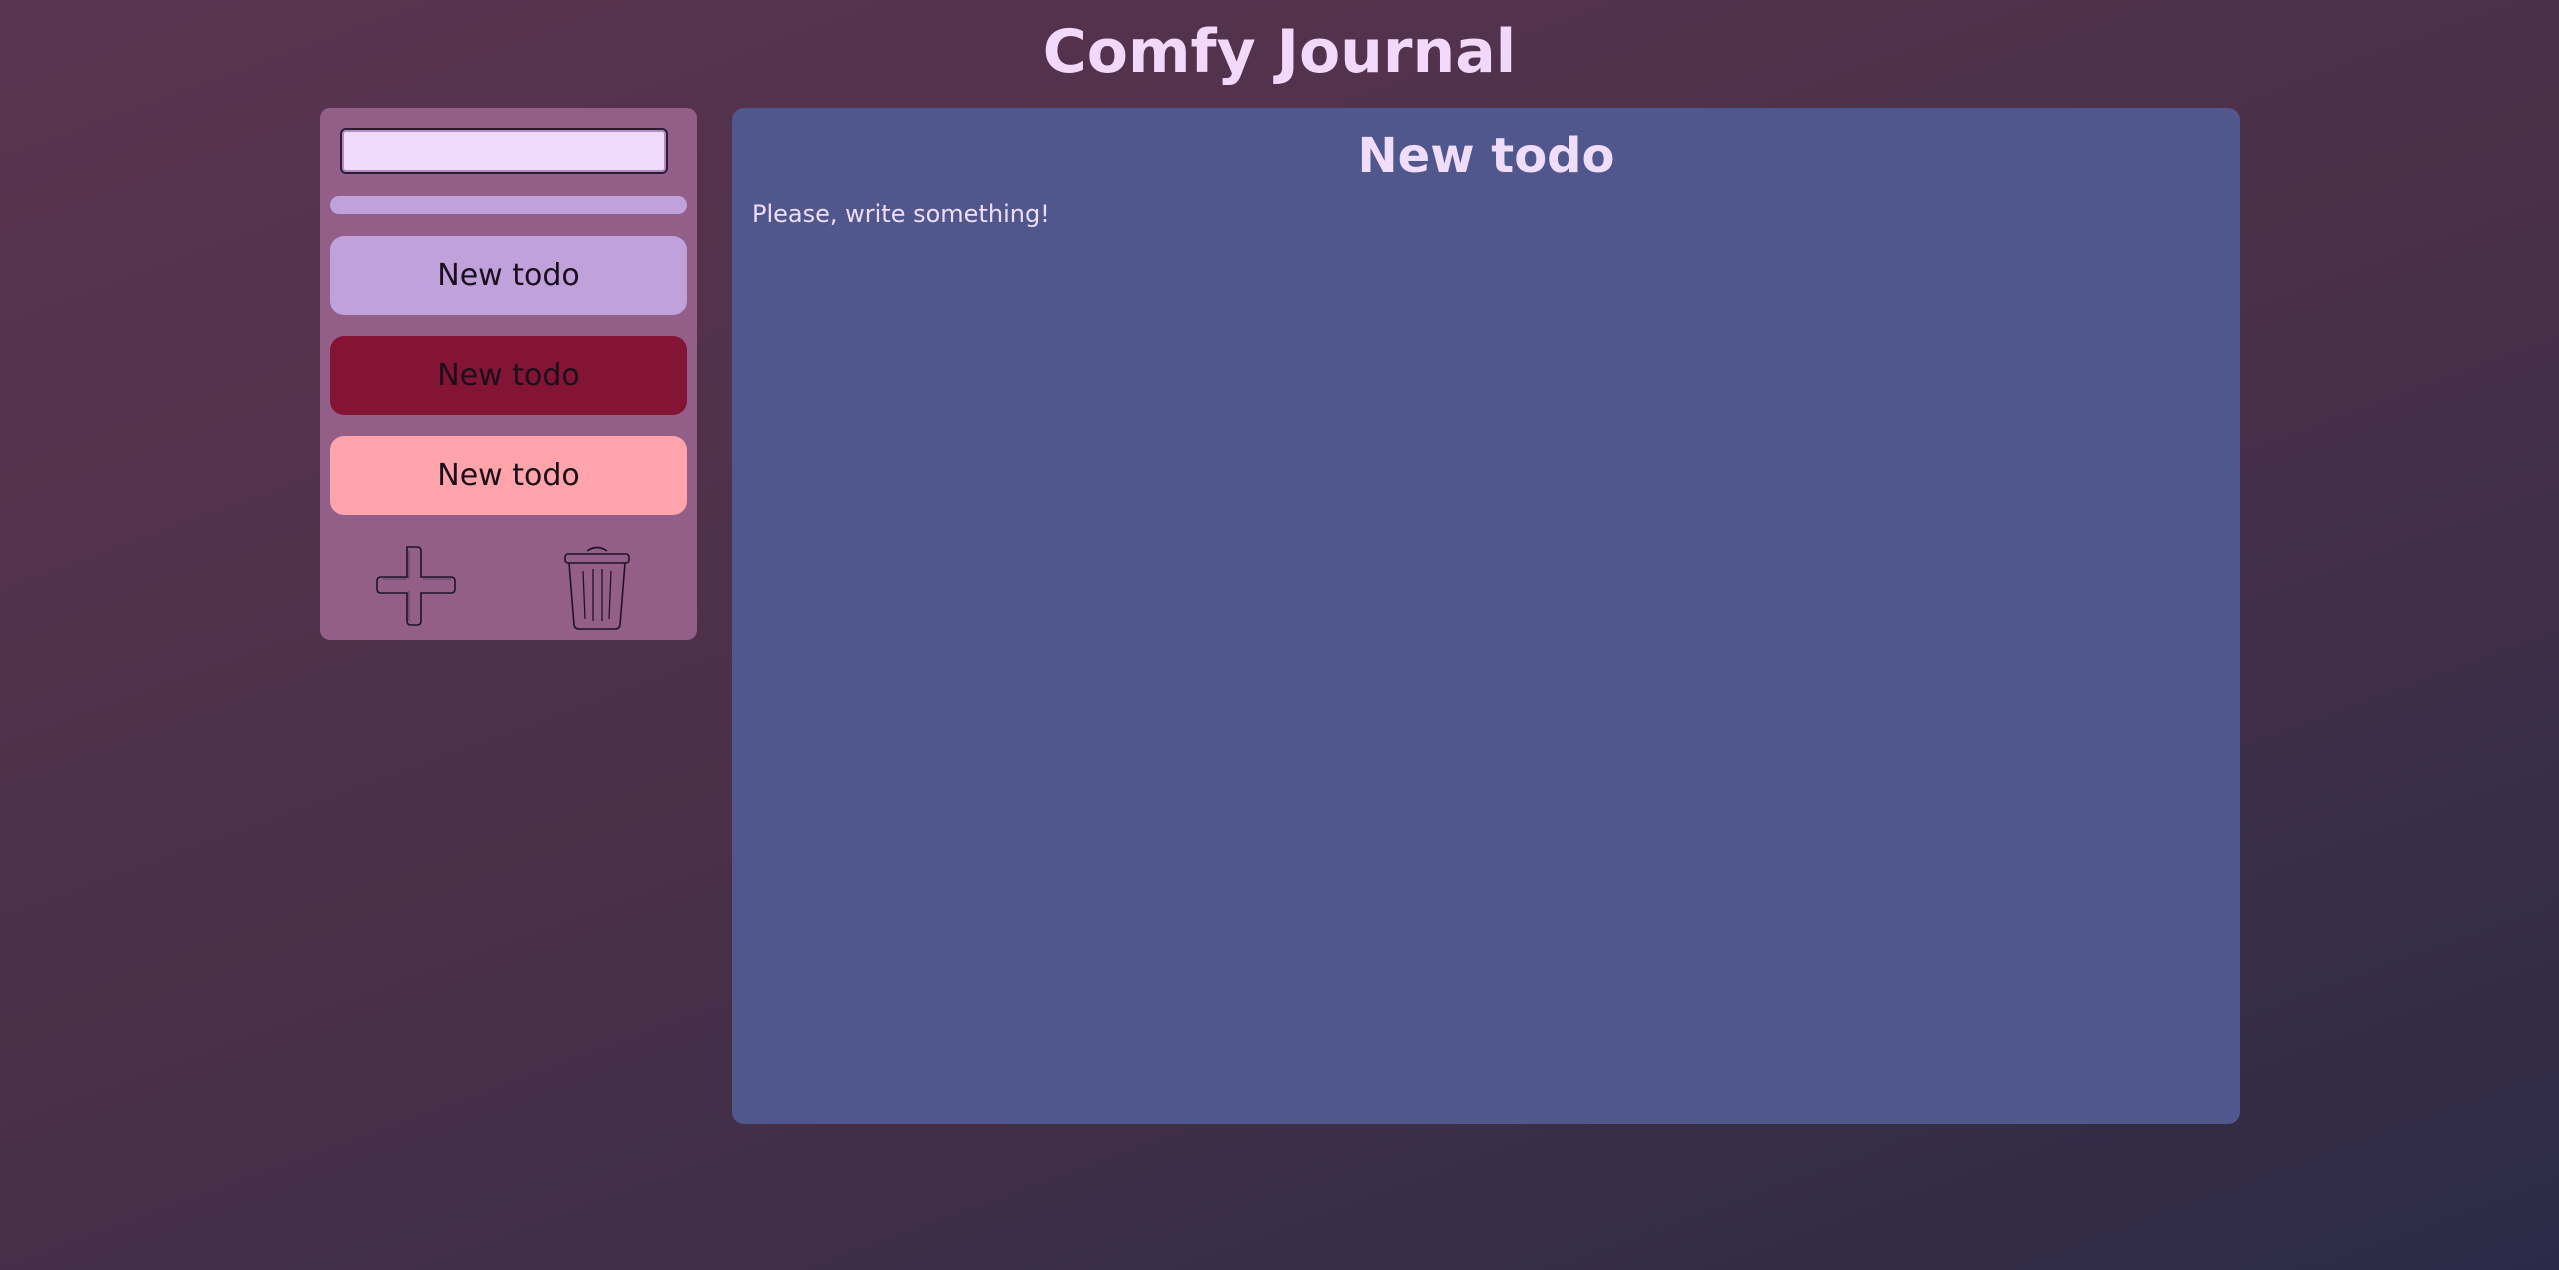  What do you see at coordinates (1486, 156) in the screenshot?
I see `editor-title: New todo` at bounding box center [1486, 156].